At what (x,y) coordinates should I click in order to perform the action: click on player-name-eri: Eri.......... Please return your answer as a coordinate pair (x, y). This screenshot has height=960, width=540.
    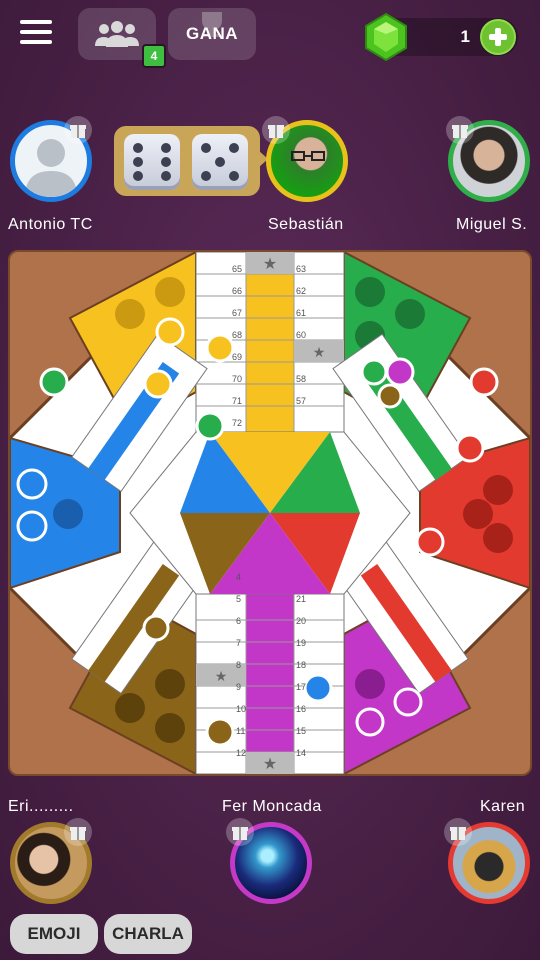
    Looking at the image, I should click on (41, 806).